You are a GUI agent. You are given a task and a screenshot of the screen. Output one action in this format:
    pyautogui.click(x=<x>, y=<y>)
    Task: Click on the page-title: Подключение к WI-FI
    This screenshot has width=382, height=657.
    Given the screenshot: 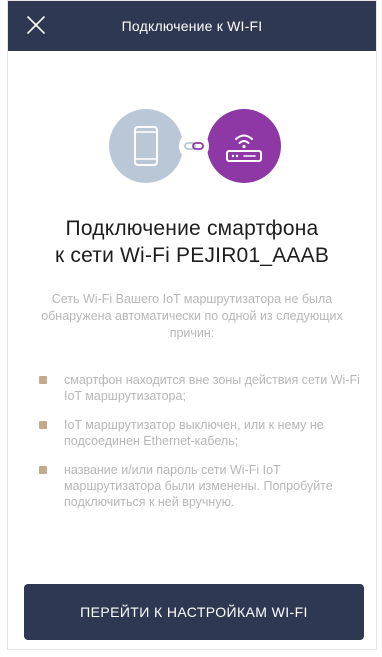 What is the action you would take?
    pyautogui.click(x=192, y=26)
    